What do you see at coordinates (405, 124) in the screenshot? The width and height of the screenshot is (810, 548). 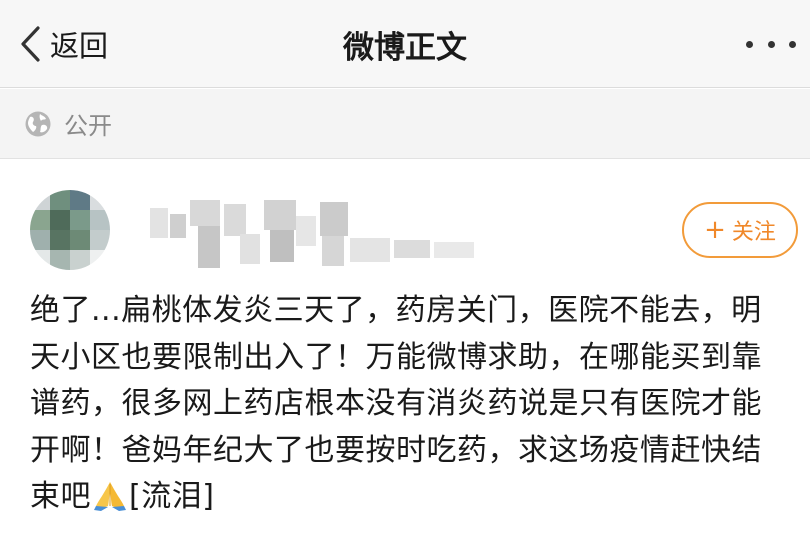 I see `visibility-bar: 公开` at bounding box center [405, 124].